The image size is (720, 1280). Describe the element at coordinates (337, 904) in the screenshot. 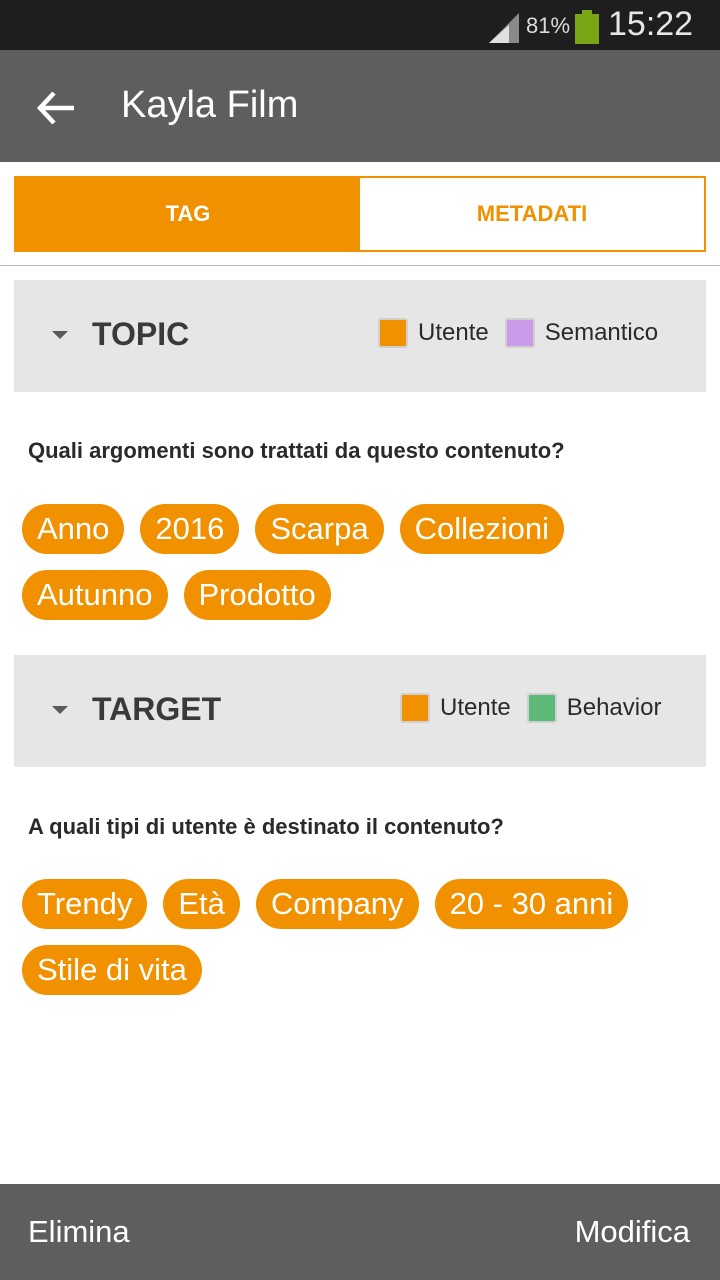

I see `tag-chip: Company` at that location.